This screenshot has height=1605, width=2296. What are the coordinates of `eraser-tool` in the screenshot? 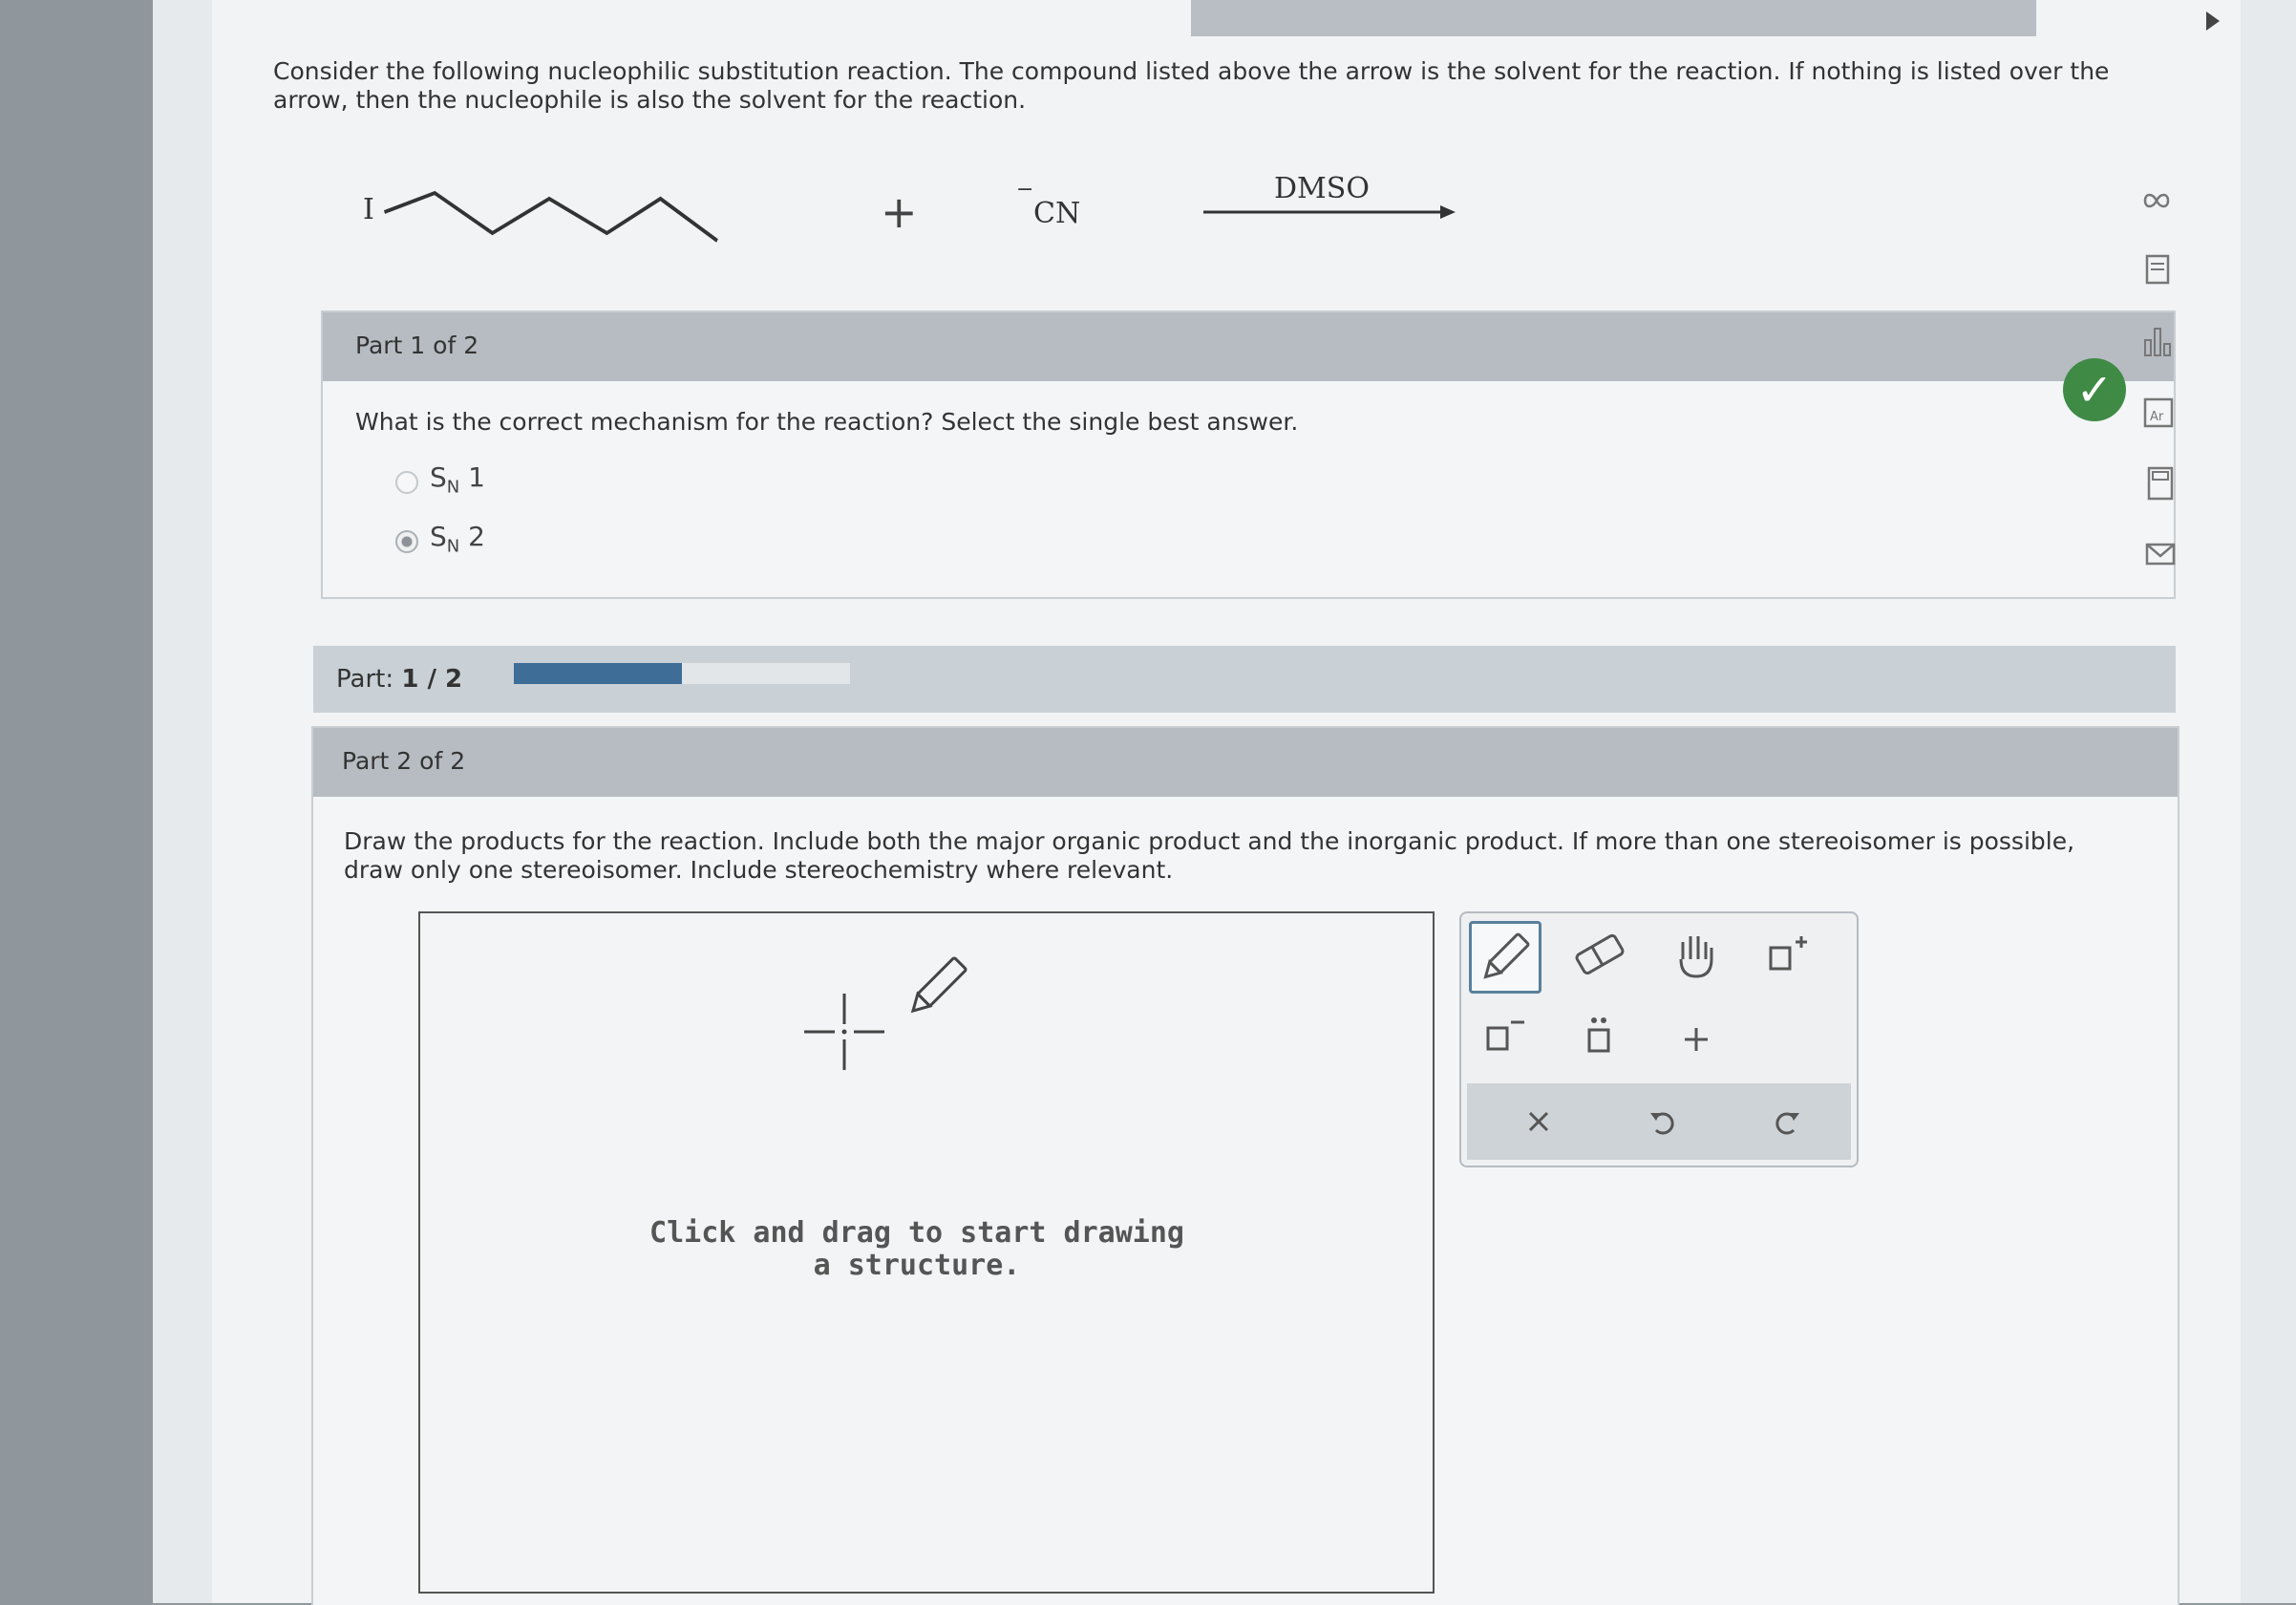 It's located at (1599, 954).